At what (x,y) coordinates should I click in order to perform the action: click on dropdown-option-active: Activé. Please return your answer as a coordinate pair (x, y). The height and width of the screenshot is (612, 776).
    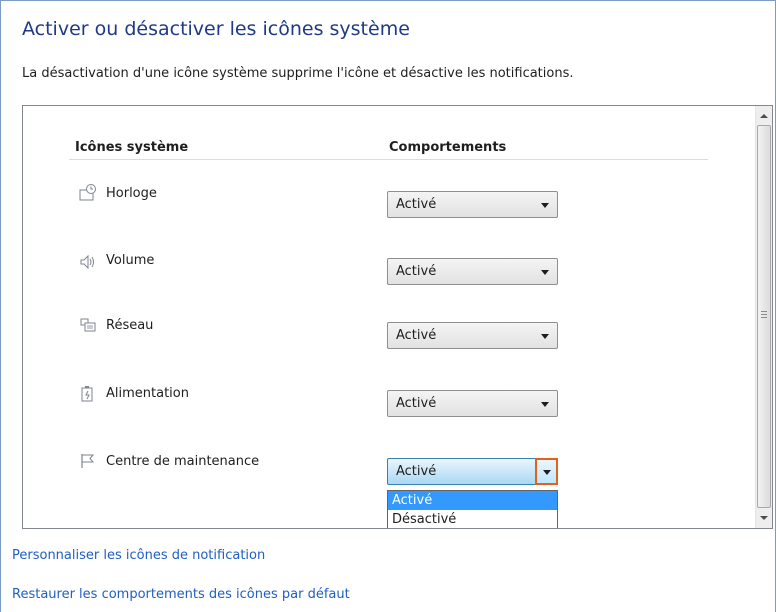
    Looking at the image, I should click on (472, 500).